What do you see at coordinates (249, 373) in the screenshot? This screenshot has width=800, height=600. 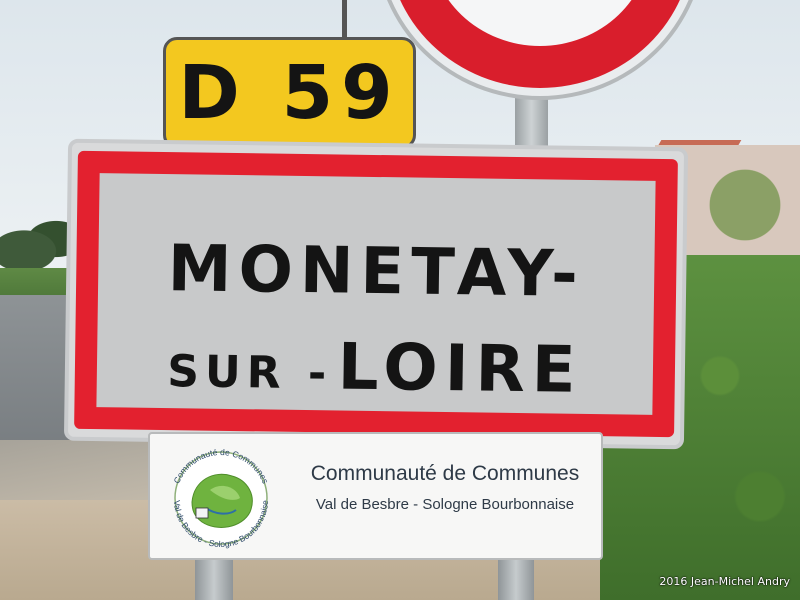 I see `town-name-prefix: SUR -` at bounding box center [249, 373].